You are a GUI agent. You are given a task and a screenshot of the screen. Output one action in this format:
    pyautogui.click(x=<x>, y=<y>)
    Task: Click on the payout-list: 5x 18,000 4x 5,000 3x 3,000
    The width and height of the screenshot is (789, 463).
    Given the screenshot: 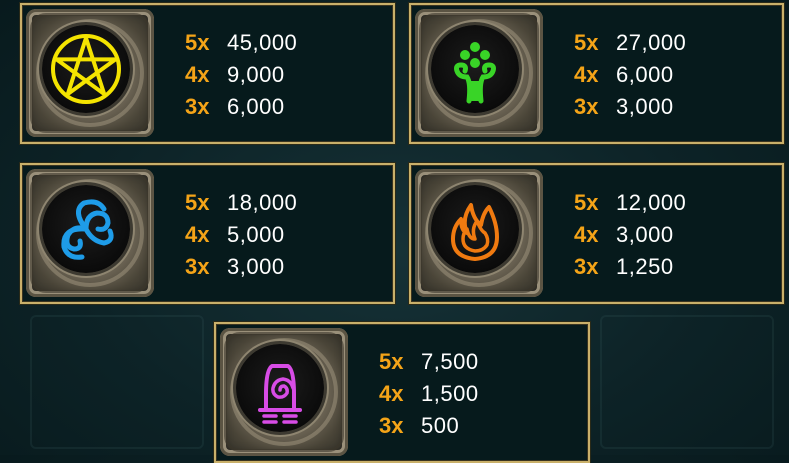 What is the action you would take?
    pyautogui.click(x=241, y=235)
    